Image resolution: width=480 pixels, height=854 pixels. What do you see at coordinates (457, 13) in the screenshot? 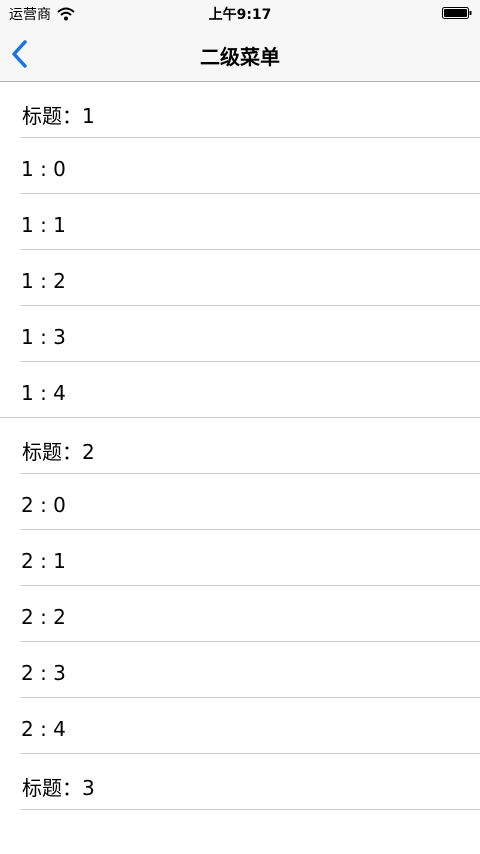
I see `battery-icon` at bounding box center [457, 13].